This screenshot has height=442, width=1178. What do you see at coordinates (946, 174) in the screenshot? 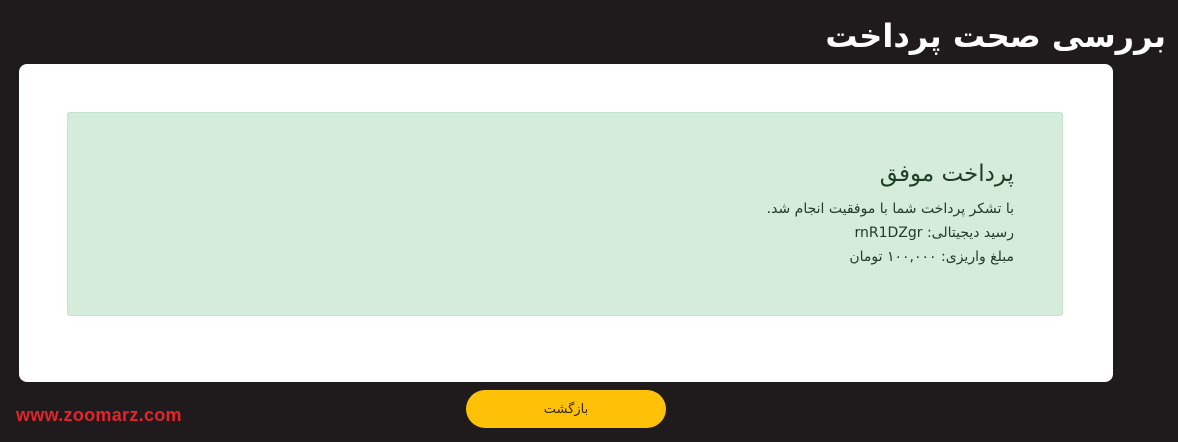
I see `alert-heading: پرداخت موفق` at bounding box center [946, 174].